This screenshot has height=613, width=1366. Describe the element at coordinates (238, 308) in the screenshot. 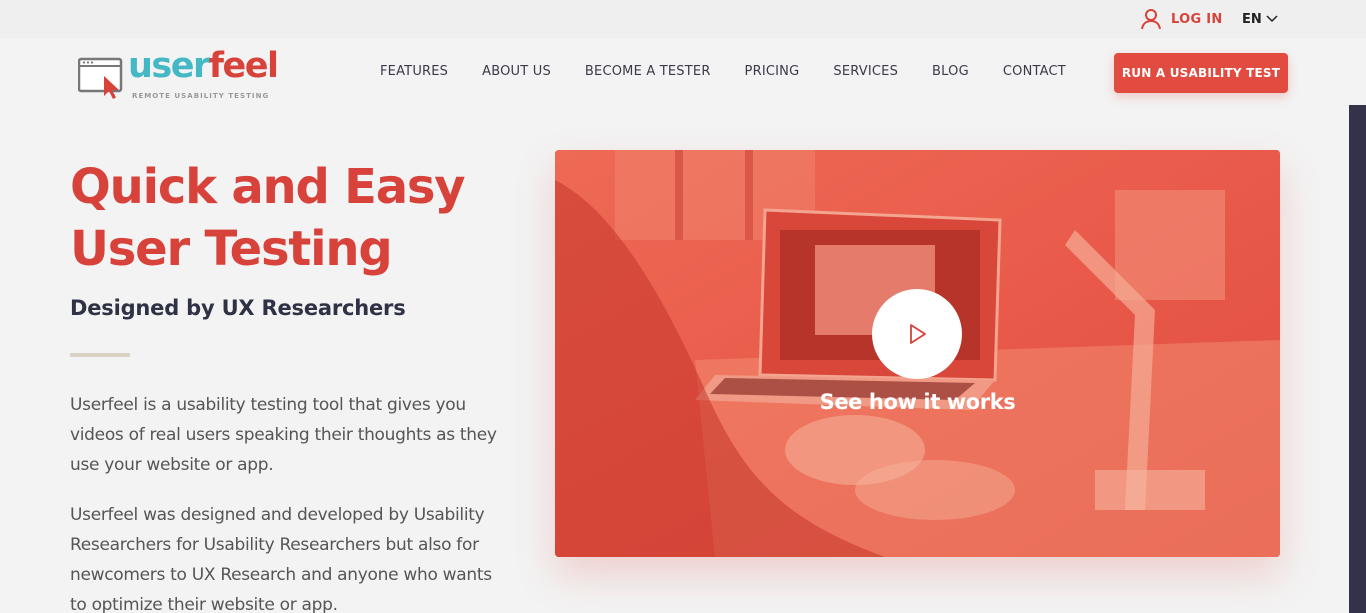

I see `hero-subtitle: Designed by UX Researchers` at that location.